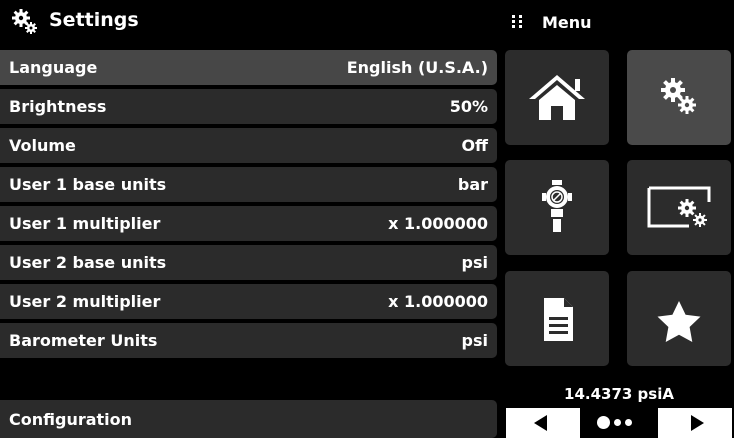 The height and width of the screenshot is (438, 734). What do you see at coordinates (248, 223) in the screenshot?
I see `setting-row-user1-multiplier: User 1 multiplier x 1.000000` at bounding box center [248, 223].